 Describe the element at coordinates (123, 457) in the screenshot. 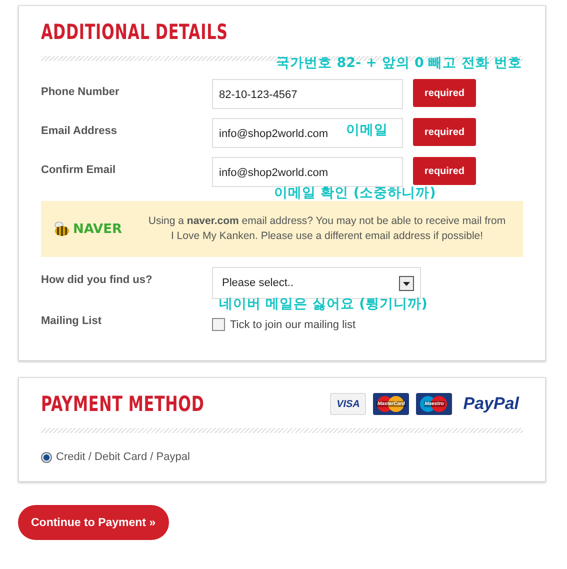

I see `radio-label: Credit / Debit Card / Paypal` at that location.